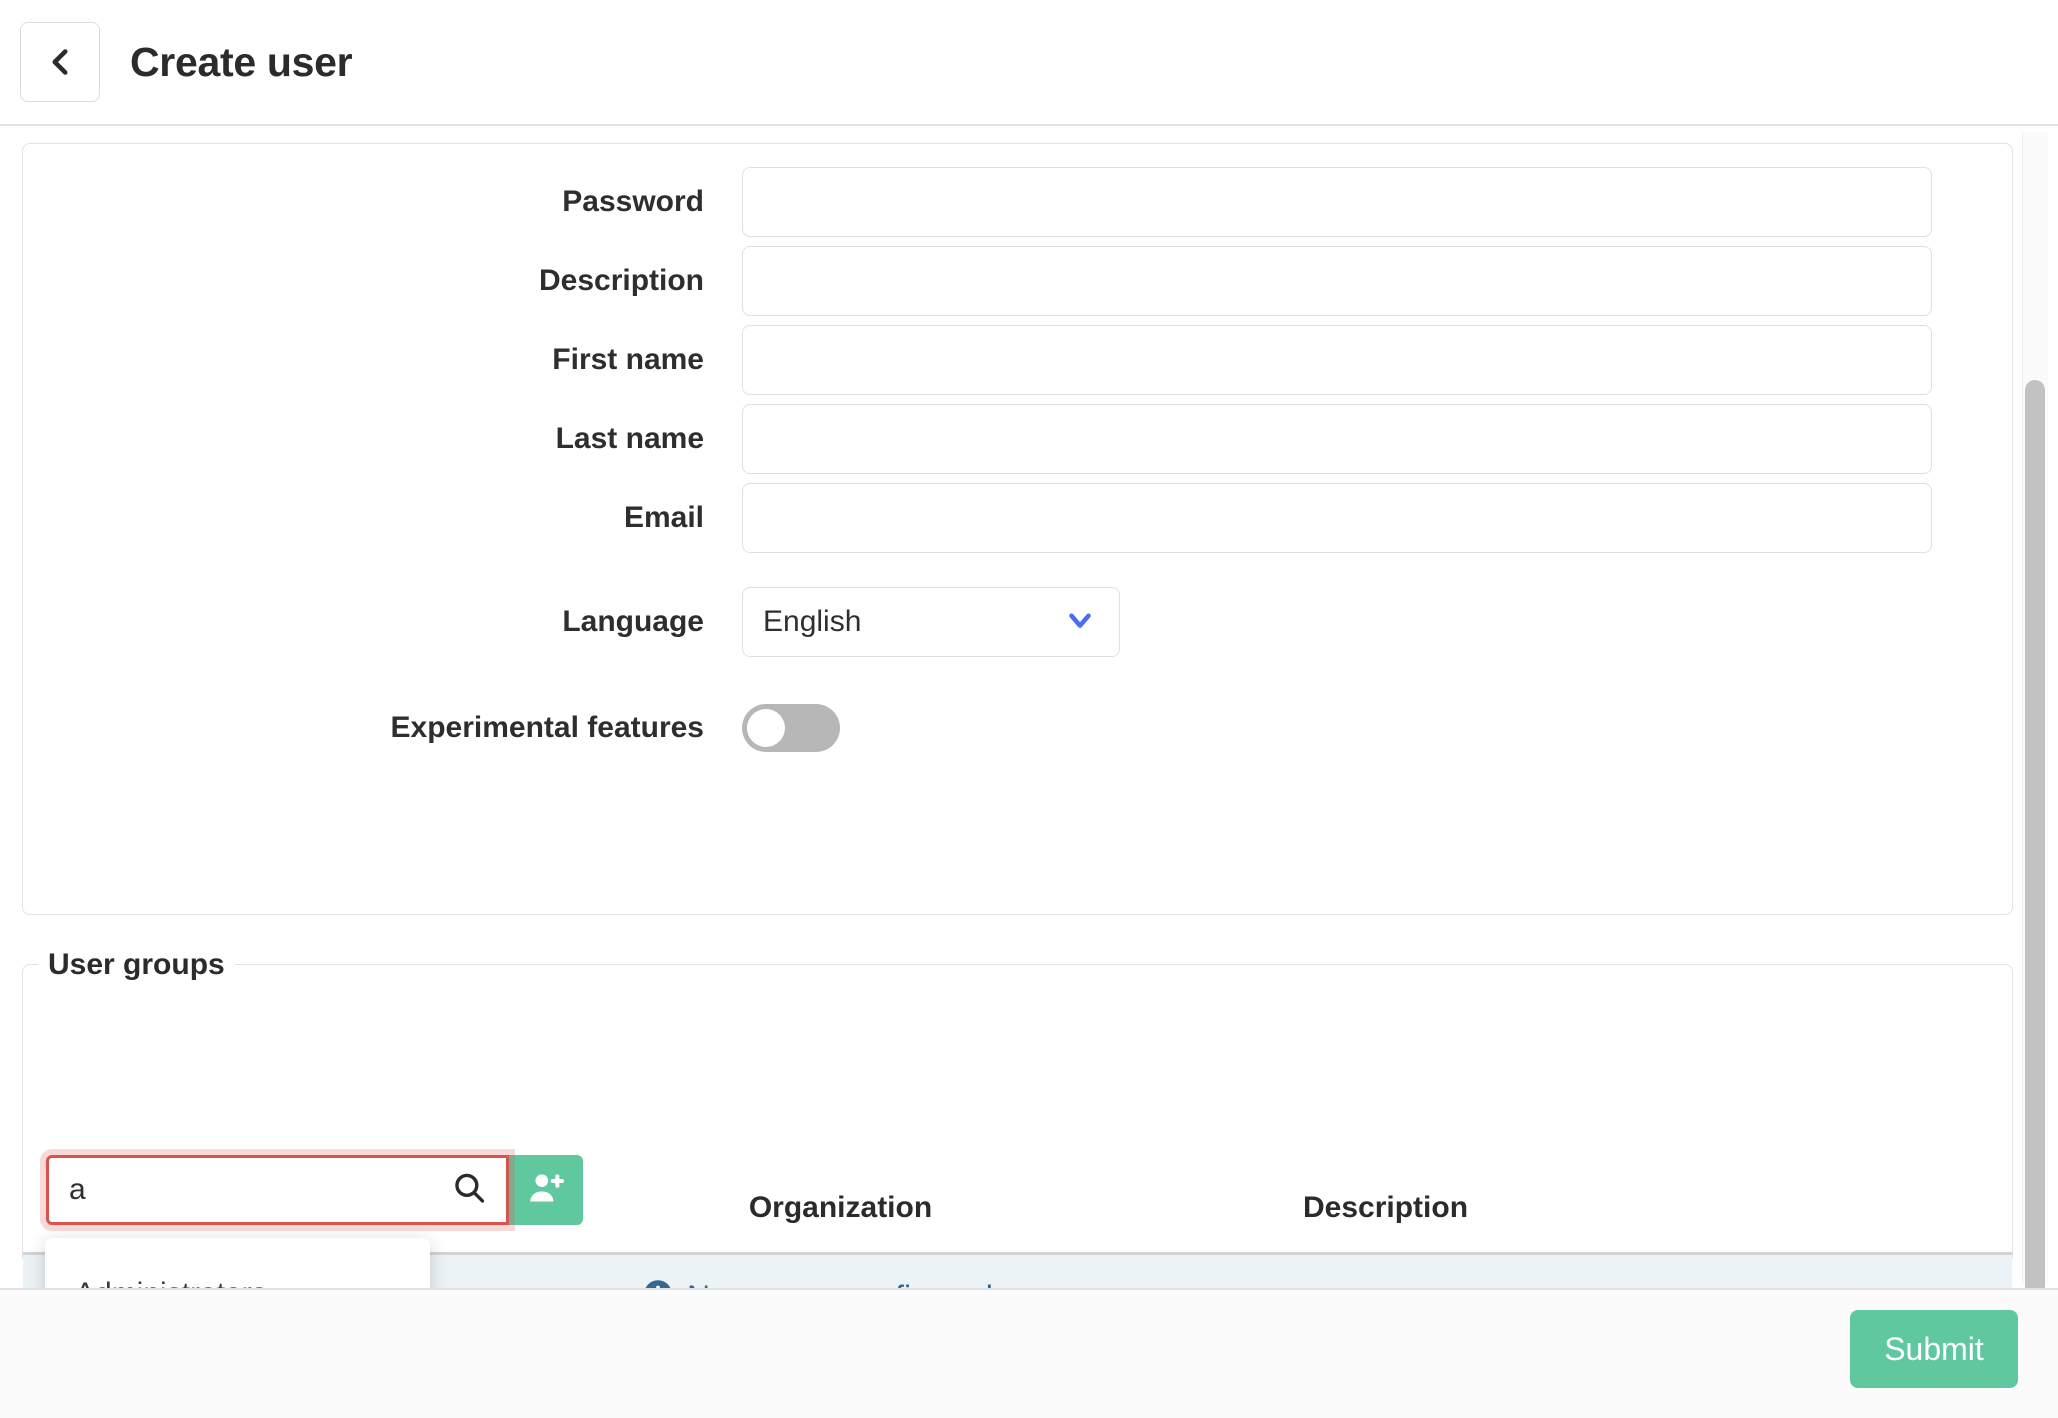  Describe the element at coordinates (621, 280) in the screenshot. I see `label-description: Description` at that location.